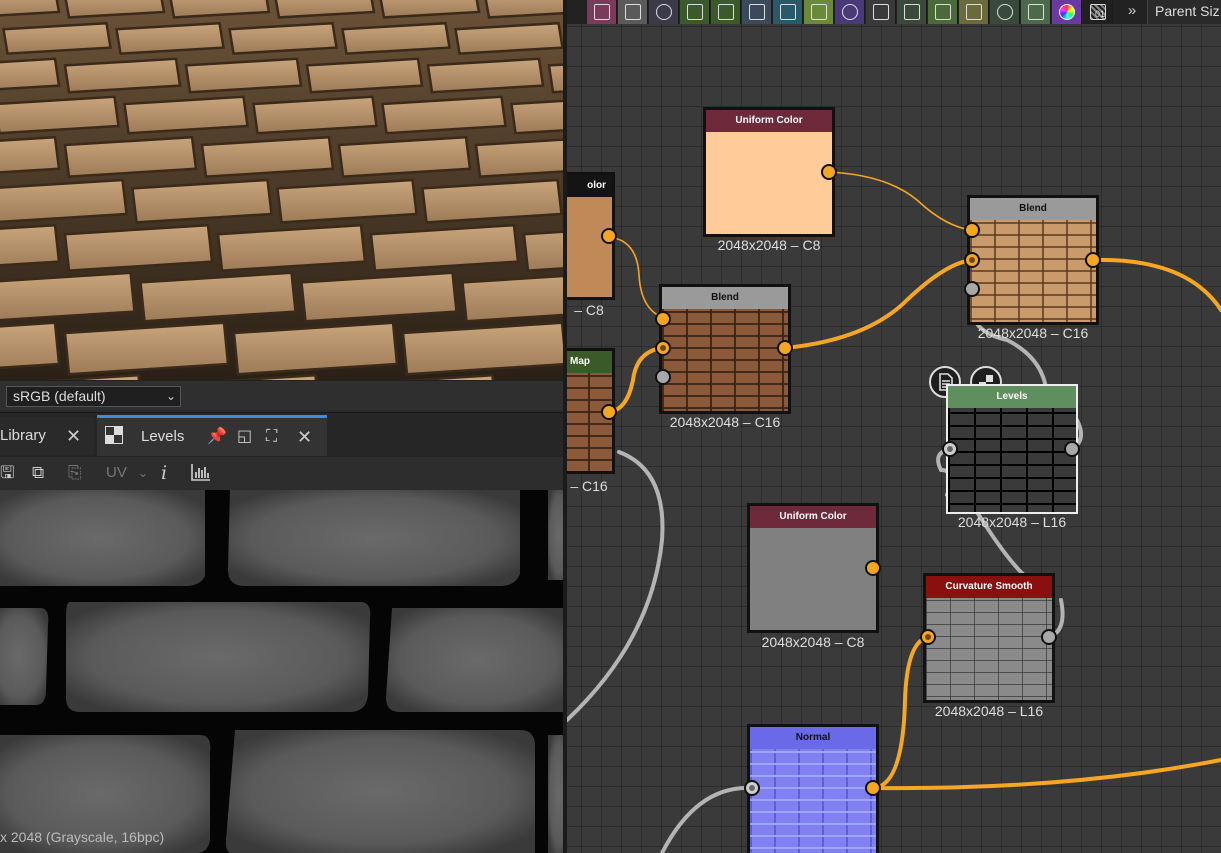 Image resolution: width=1221 pixels, height=853 pixels. Describe the element at coordinates (47, 436) in the screenshot. I see `tab-library: Library ✕` at that location.